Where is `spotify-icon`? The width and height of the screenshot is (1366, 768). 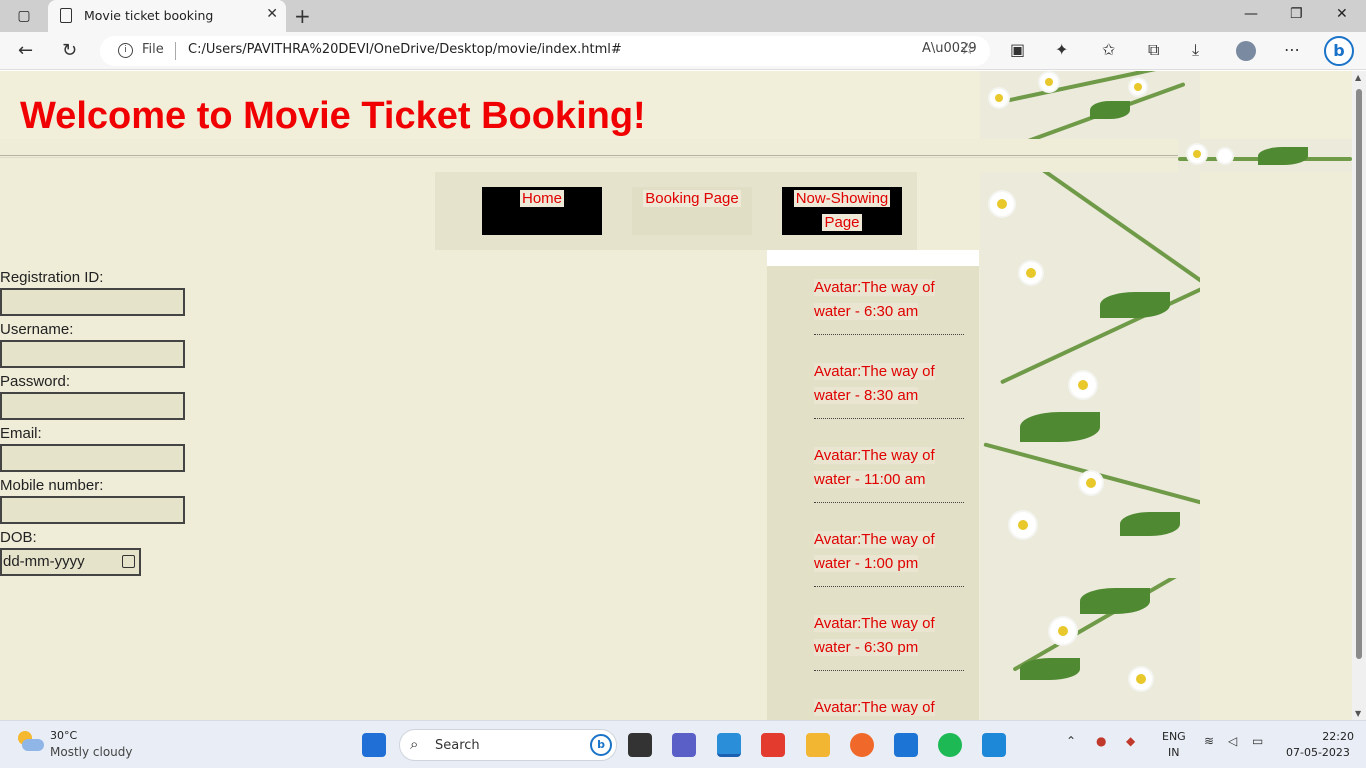 spotify-icon is located at coordinates (950, 745).